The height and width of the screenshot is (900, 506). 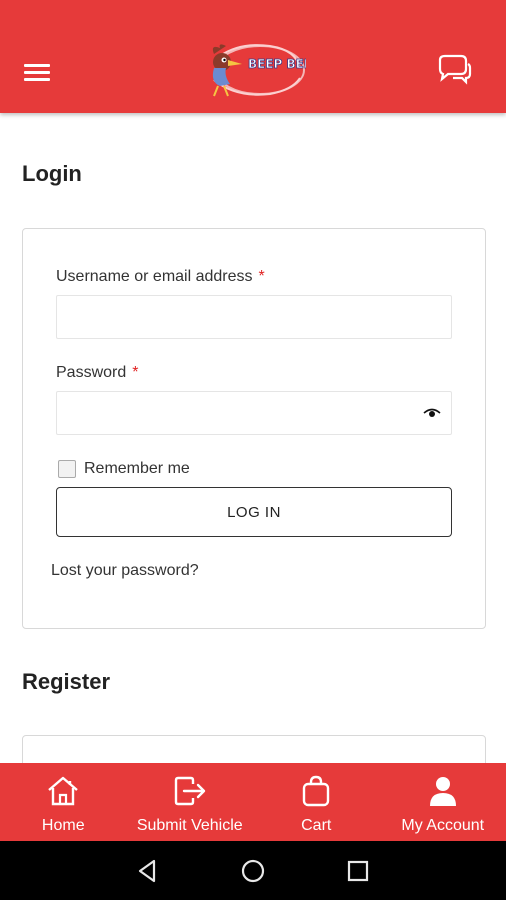 I want to click on register-heading: Register, so click(x=66, y=681).